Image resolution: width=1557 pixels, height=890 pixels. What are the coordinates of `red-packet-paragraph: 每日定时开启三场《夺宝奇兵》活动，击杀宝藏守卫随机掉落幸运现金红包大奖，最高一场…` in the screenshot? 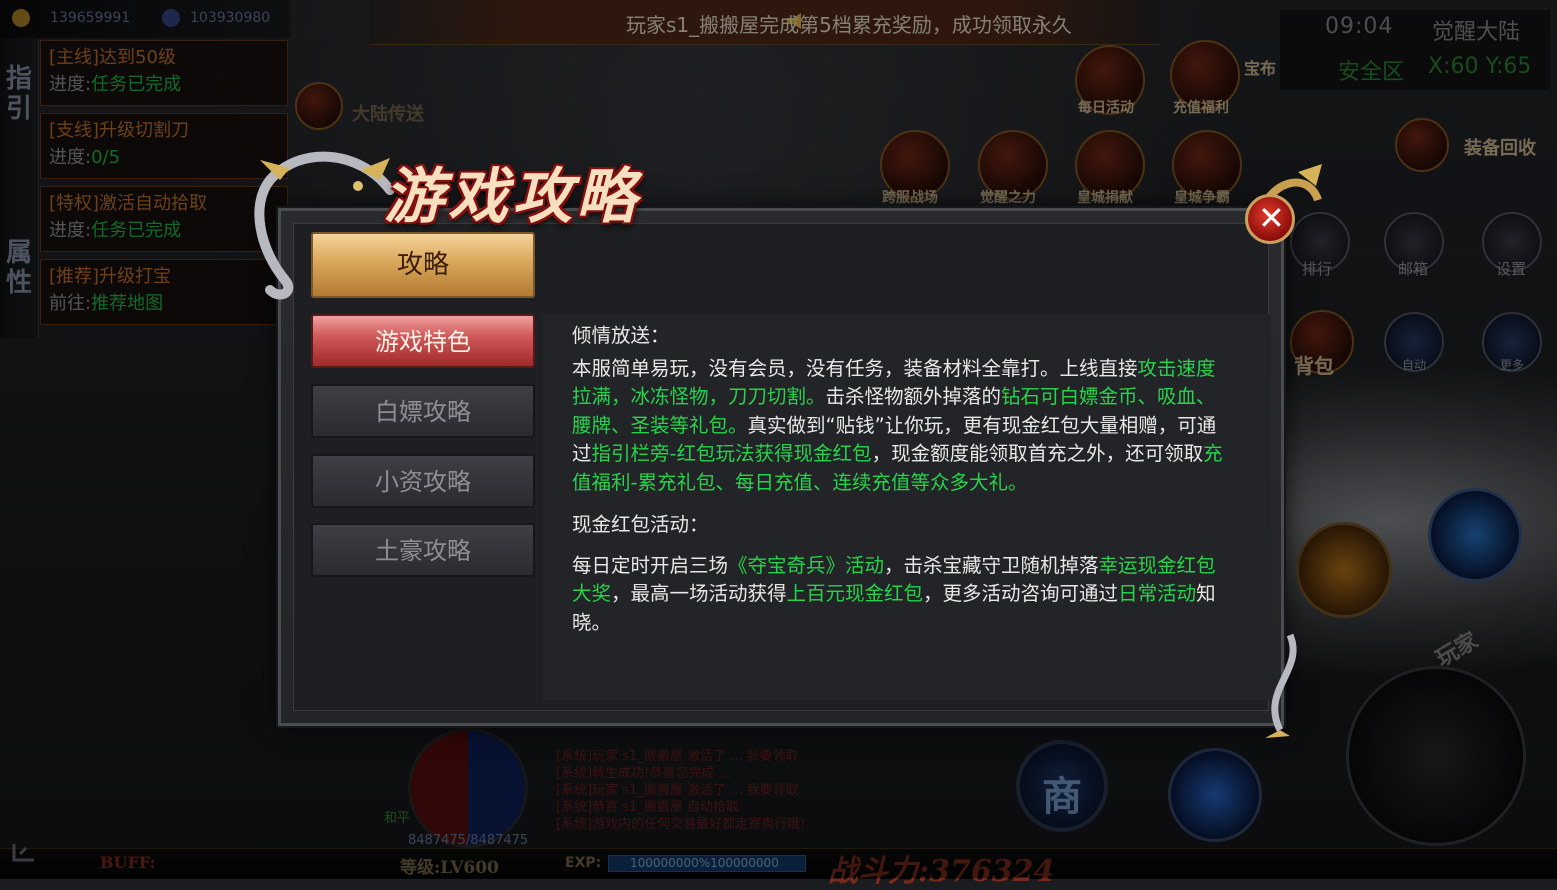 It's located at (894, 593).